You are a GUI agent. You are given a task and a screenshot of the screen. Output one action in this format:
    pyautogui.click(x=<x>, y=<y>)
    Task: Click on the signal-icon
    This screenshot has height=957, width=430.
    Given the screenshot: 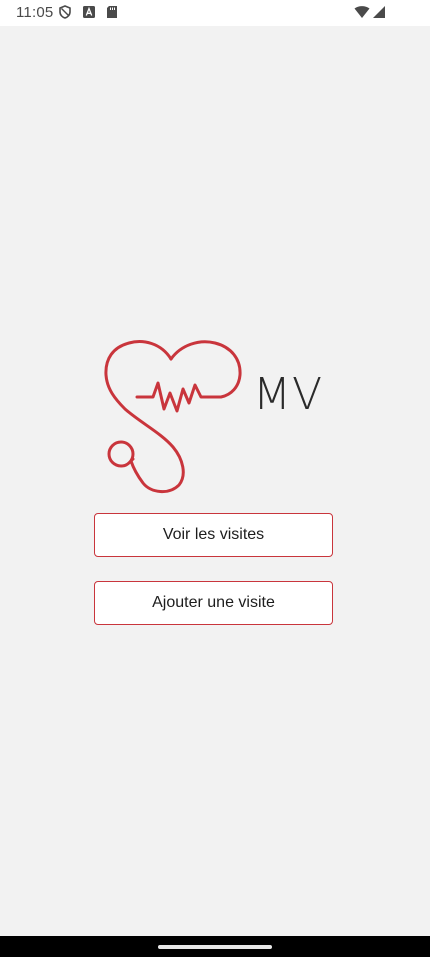 What is the action you would take?
    pyautogui.click(x=379, y=12)
    